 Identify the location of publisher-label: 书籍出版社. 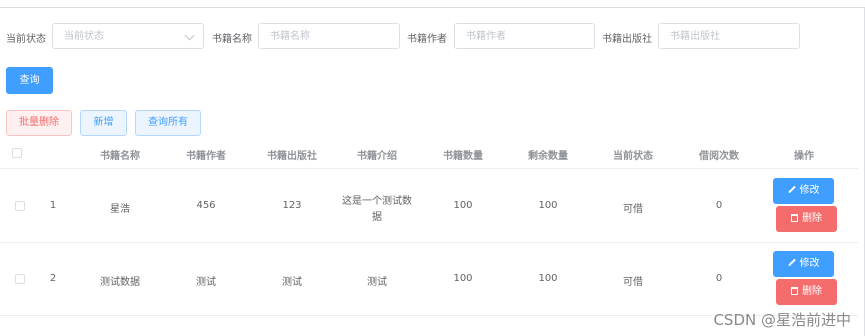
(627, 39).